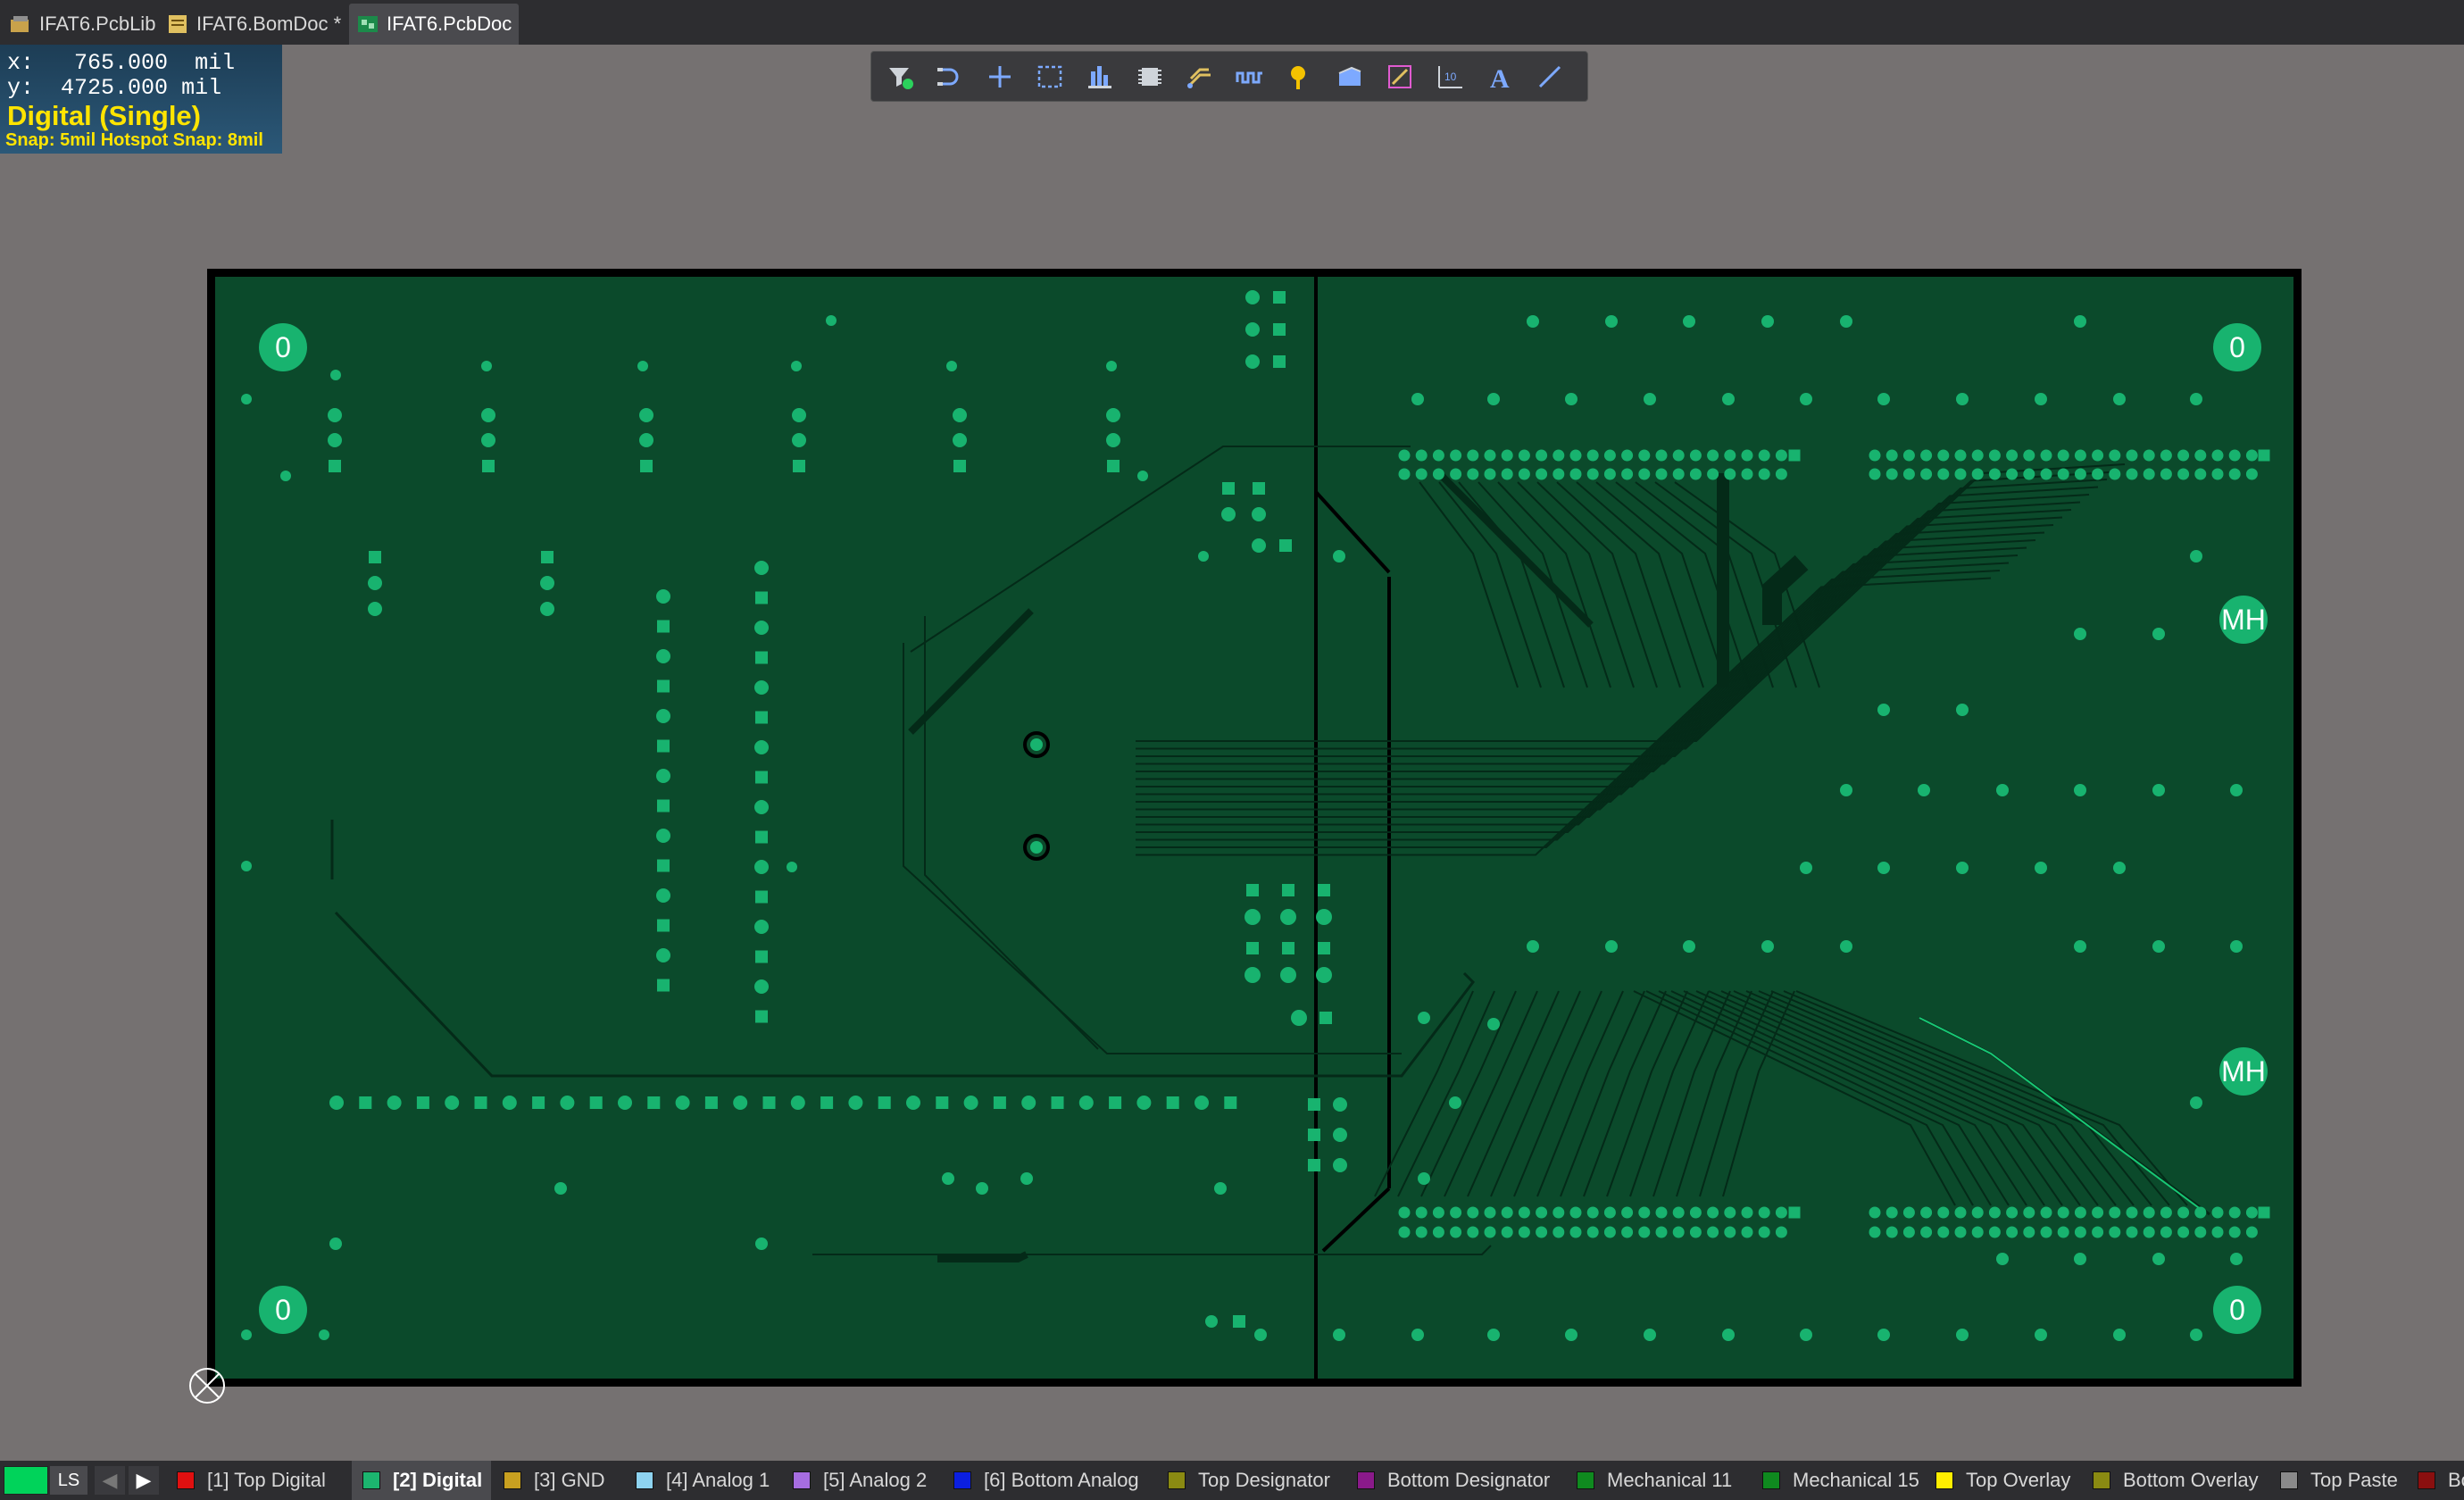 The image size is (2464, 1500). I want to click on layer-tab: Bottom Designator, so click(1452, 1481).